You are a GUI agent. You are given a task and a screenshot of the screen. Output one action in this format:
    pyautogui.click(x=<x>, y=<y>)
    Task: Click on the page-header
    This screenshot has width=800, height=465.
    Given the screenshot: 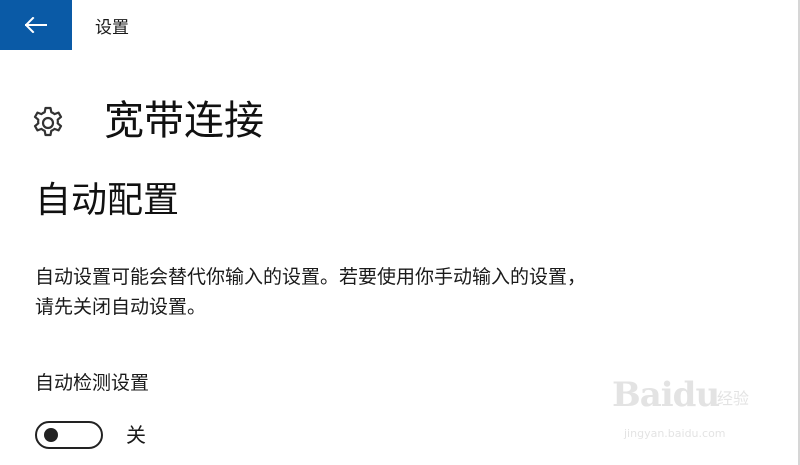 What is the action you would take?
    pyautogui.click(x=48, y=123)
    